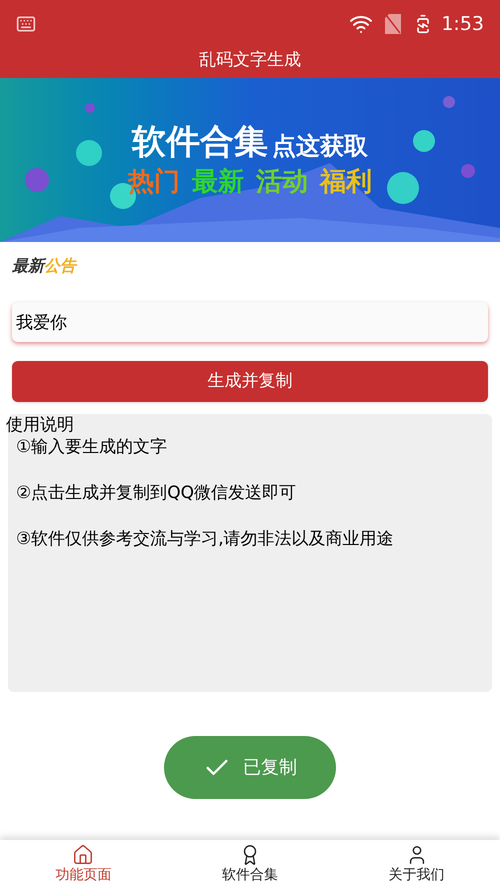 This screenshot has width=500, height=888. Describe the element at coordinates (320, 146) in the screenshot. I see `banner-subtitle: 点这获取` at that location.